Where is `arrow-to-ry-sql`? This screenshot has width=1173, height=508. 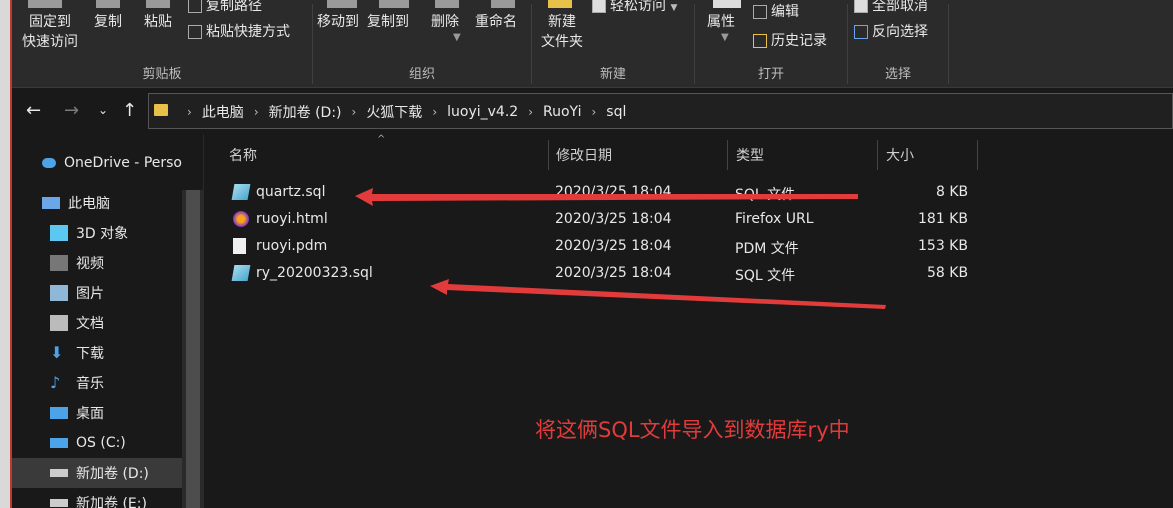
arrow-to-ry-sql is located at coordinates (658, 294).